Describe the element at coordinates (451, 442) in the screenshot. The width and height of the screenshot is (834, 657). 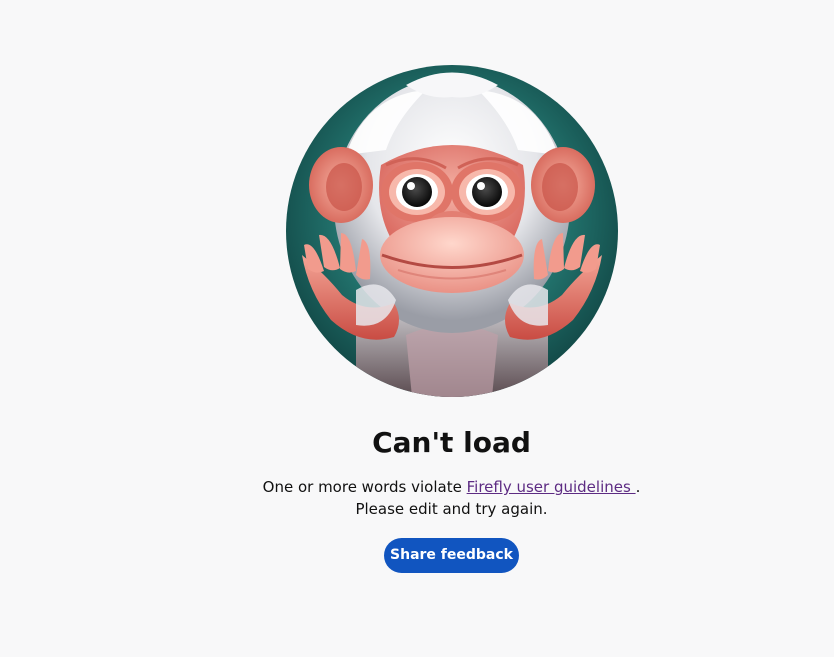
I see `error-title: Can't load` at that location.